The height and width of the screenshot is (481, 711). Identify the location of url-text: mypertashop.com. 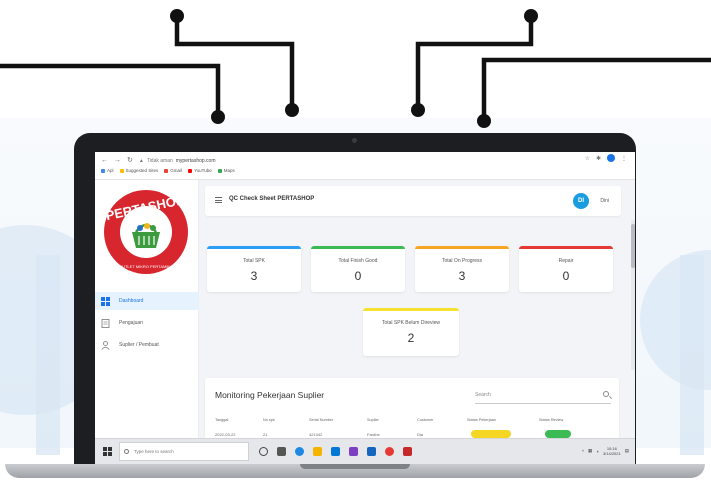
(195, 160).